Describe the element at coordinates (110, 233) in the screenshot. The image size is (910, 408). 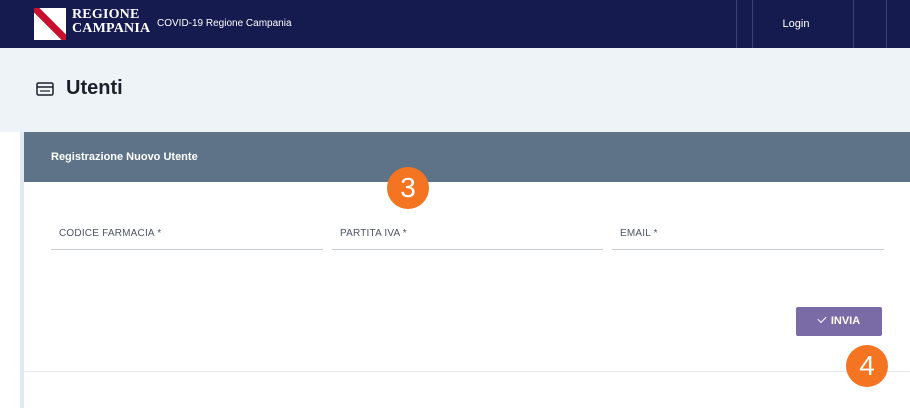
I see `codice-farmacia-label: CODICE FARMACIA *` at that location.